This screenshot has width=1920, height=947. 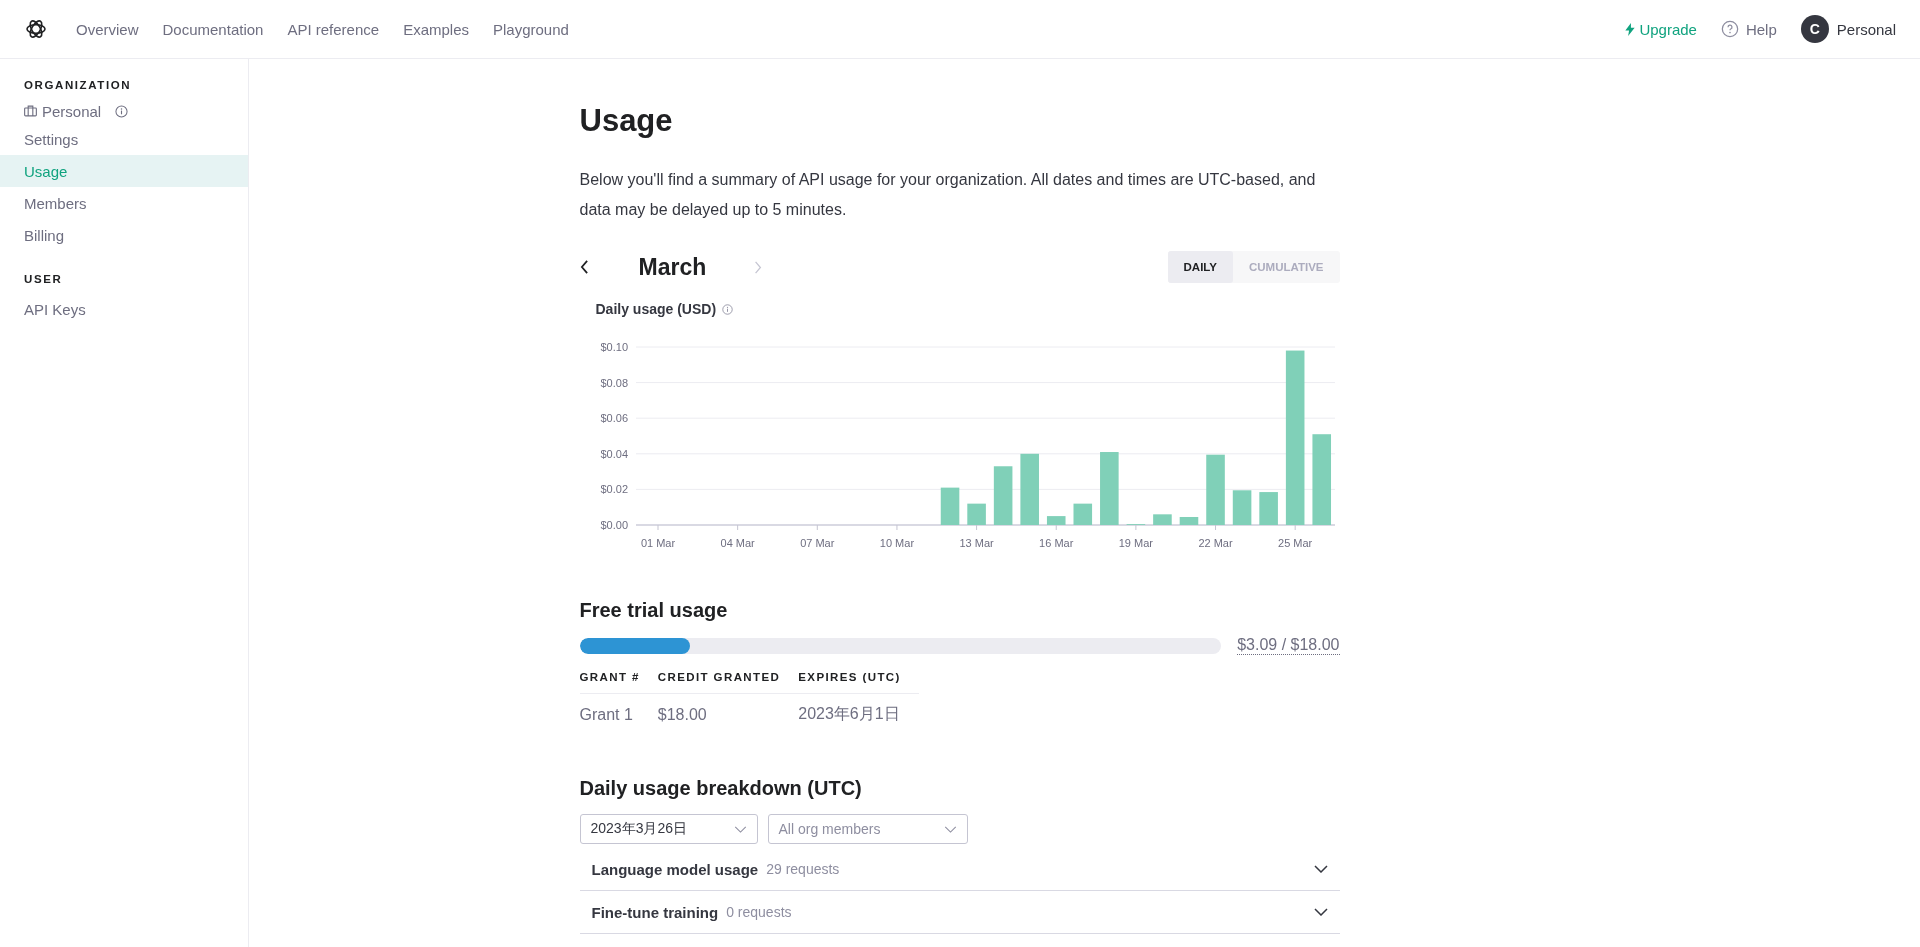 What do you see at coordinates (72, 111) in the screenshot?
I see `org-name: Personal` at bounding box center [72, 111].